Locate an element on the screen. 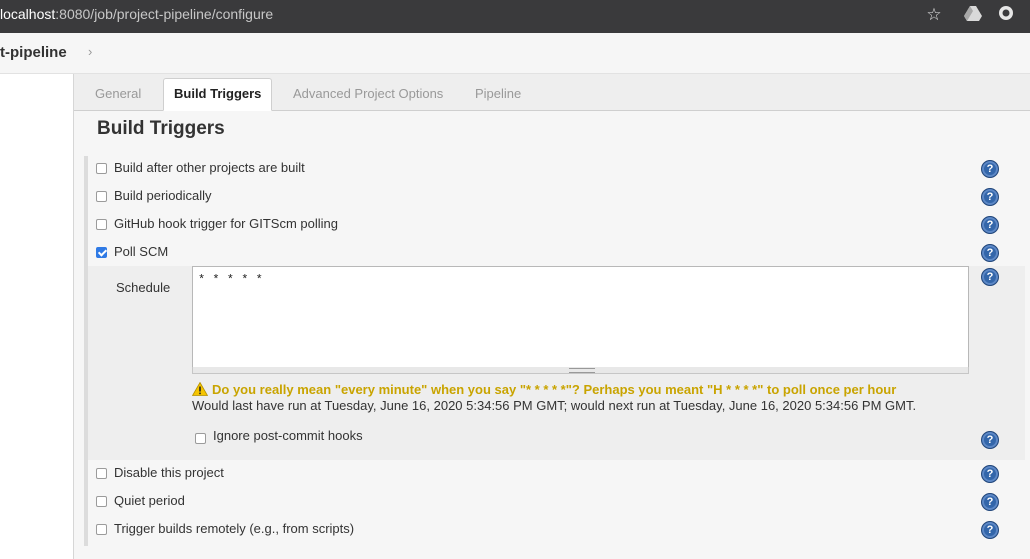  trigger-build-after-other-projects: Build after other projects are built ? is located at coordinates (556, 169).